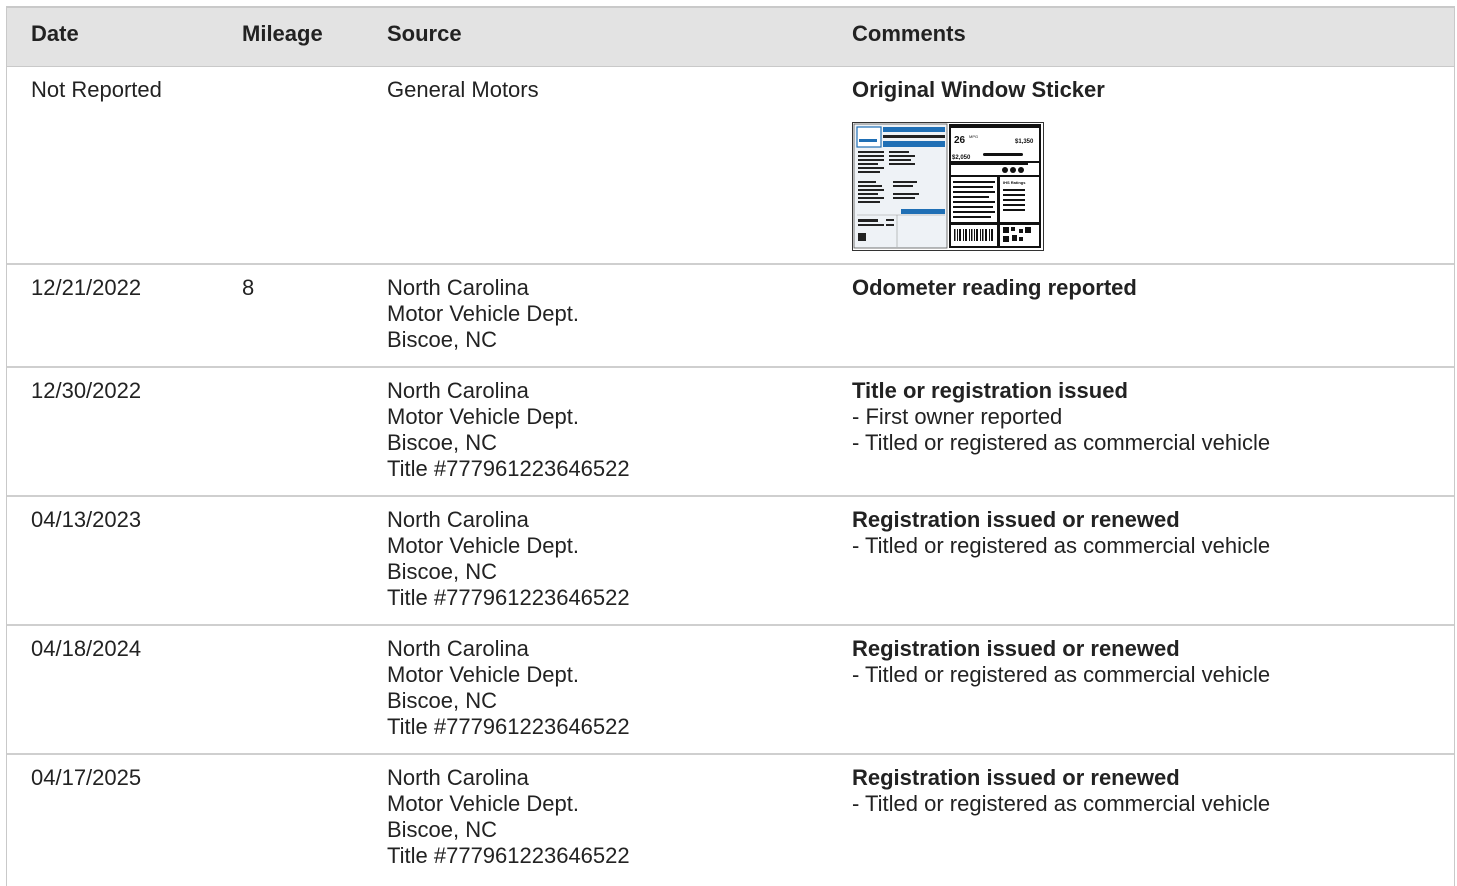 The image size is (1457, 886). Describe the element at coordinates (990, 390) in the screenshot. I see `comment-title: Title or registration issued` at that location.